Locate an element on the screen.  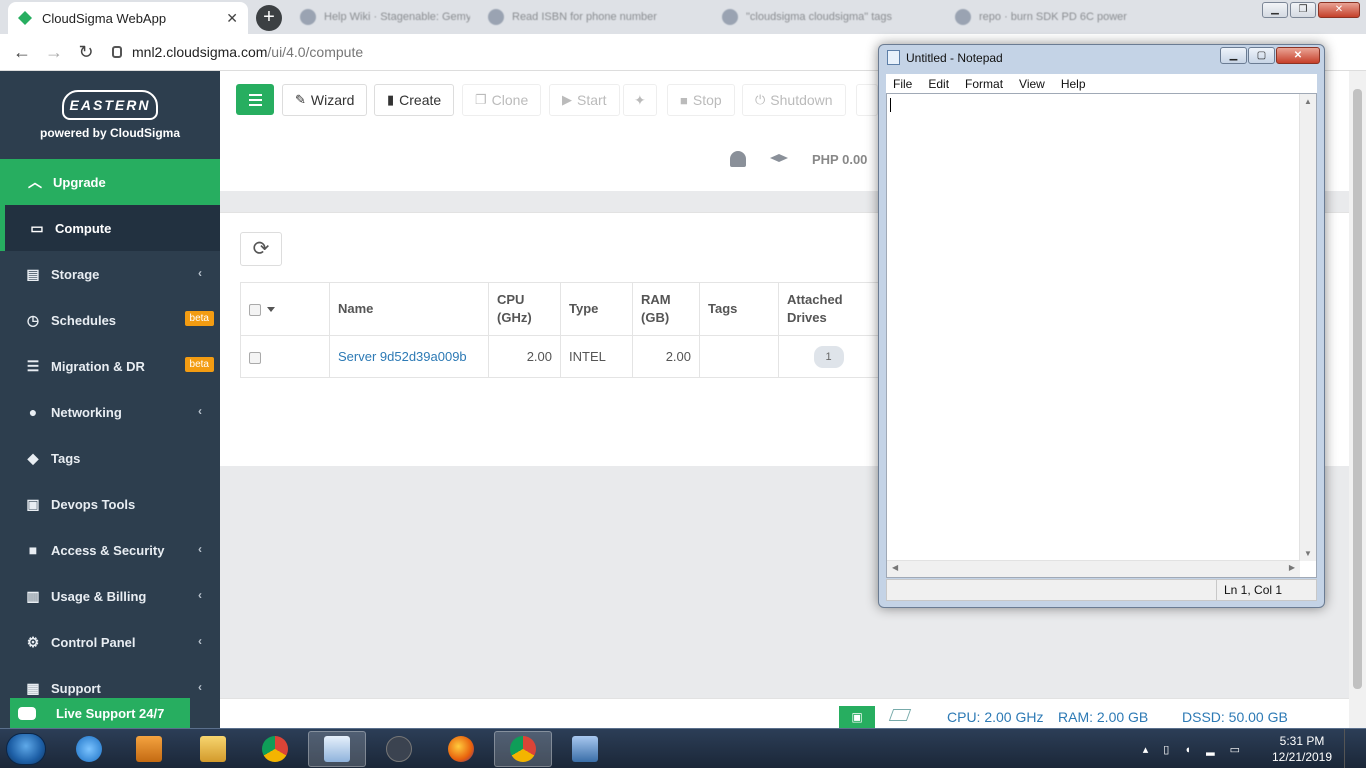
stop-button: ■ Stop is located at coordinates (701, 100).